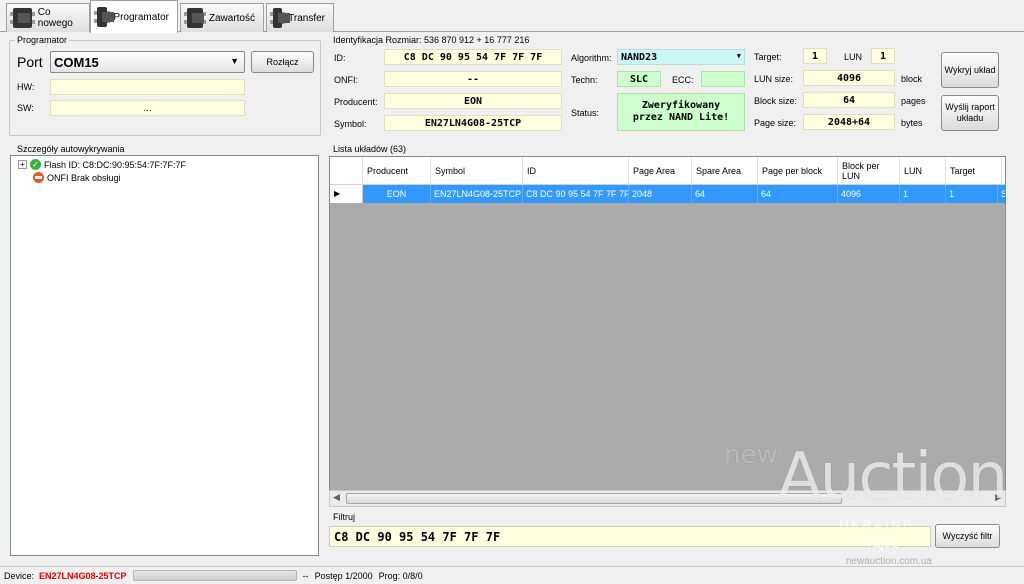 The width and height of the screenshot is (1024, 584). Describe the element at coordinates (970, 113) in the screenshot. I see `send-report-button: Wyślij raport układu` at that location.